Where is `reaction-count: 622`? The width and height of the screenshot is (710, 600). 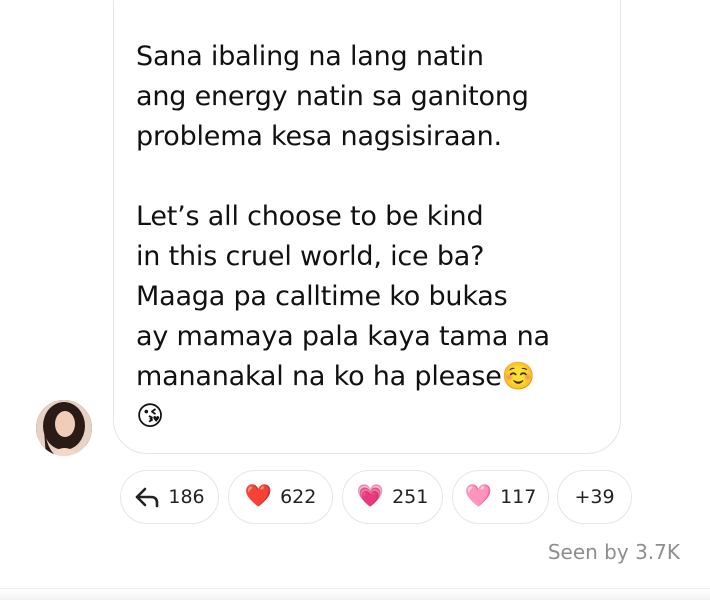 reaction-count: 622 is located at coordinates (298, 497).